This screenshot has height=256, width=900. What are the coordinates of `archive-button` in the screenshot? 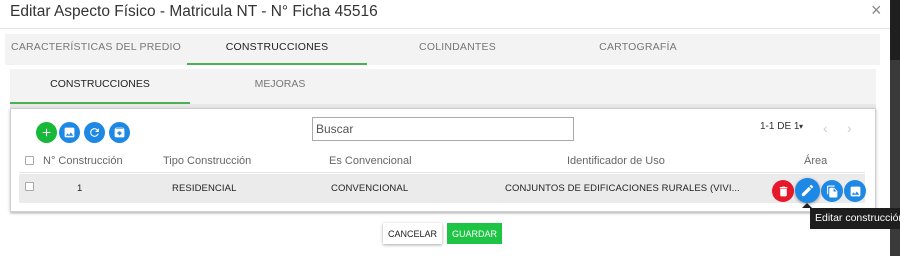 It's located at (119, 132).